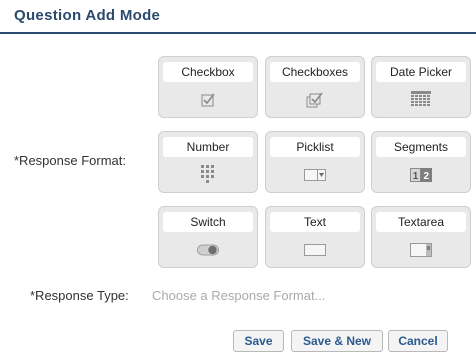 This screenshot has width=476, height=363. What do you see at coordinates (421, 175) in the screenshot?
I see `segments-icon: 1 2` at bounding box center [421, 175].